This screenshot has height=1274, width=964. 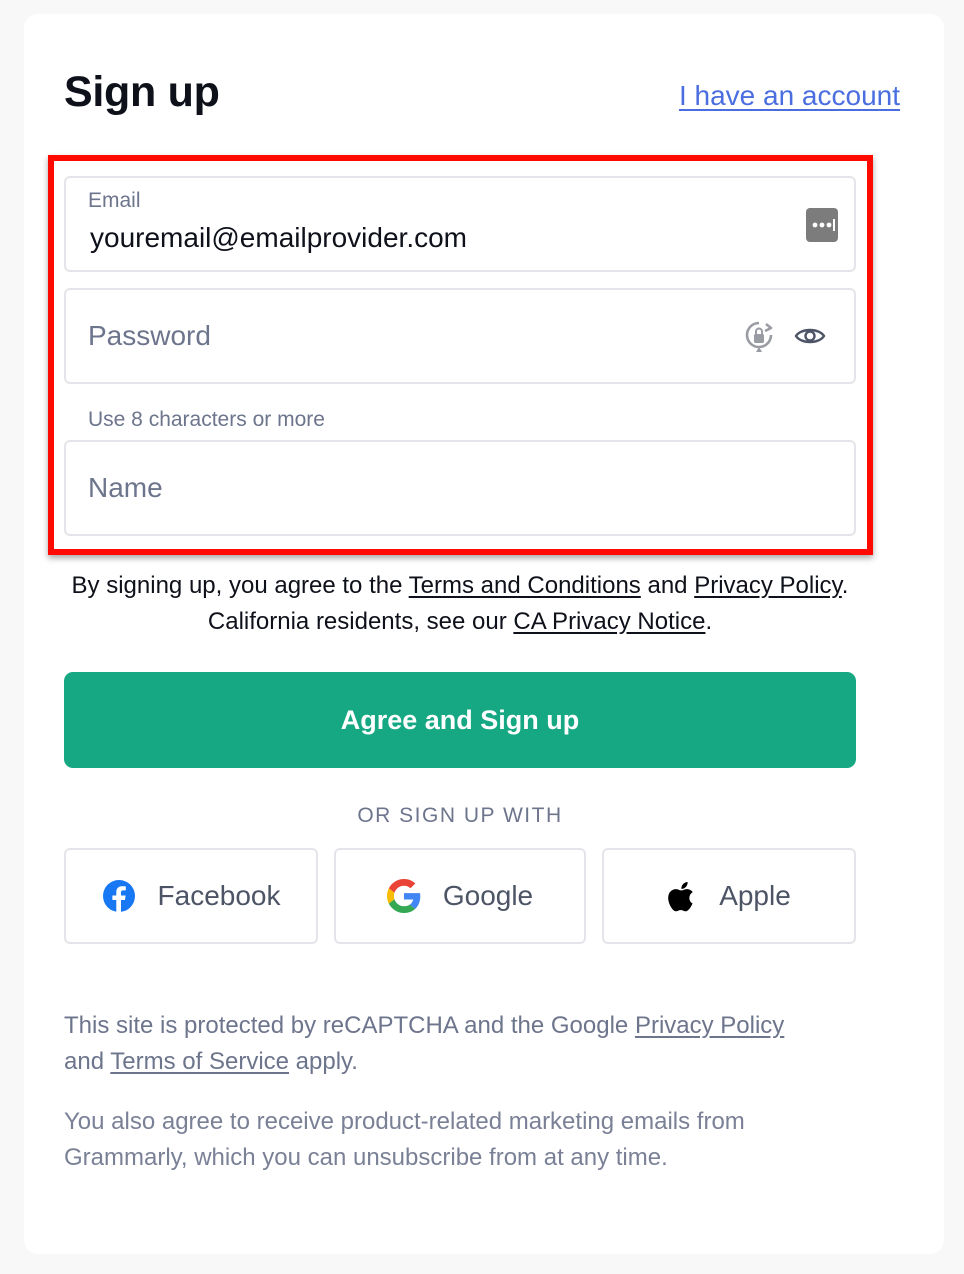 I want to click on google-button: Google, so click(x=460, y=896).